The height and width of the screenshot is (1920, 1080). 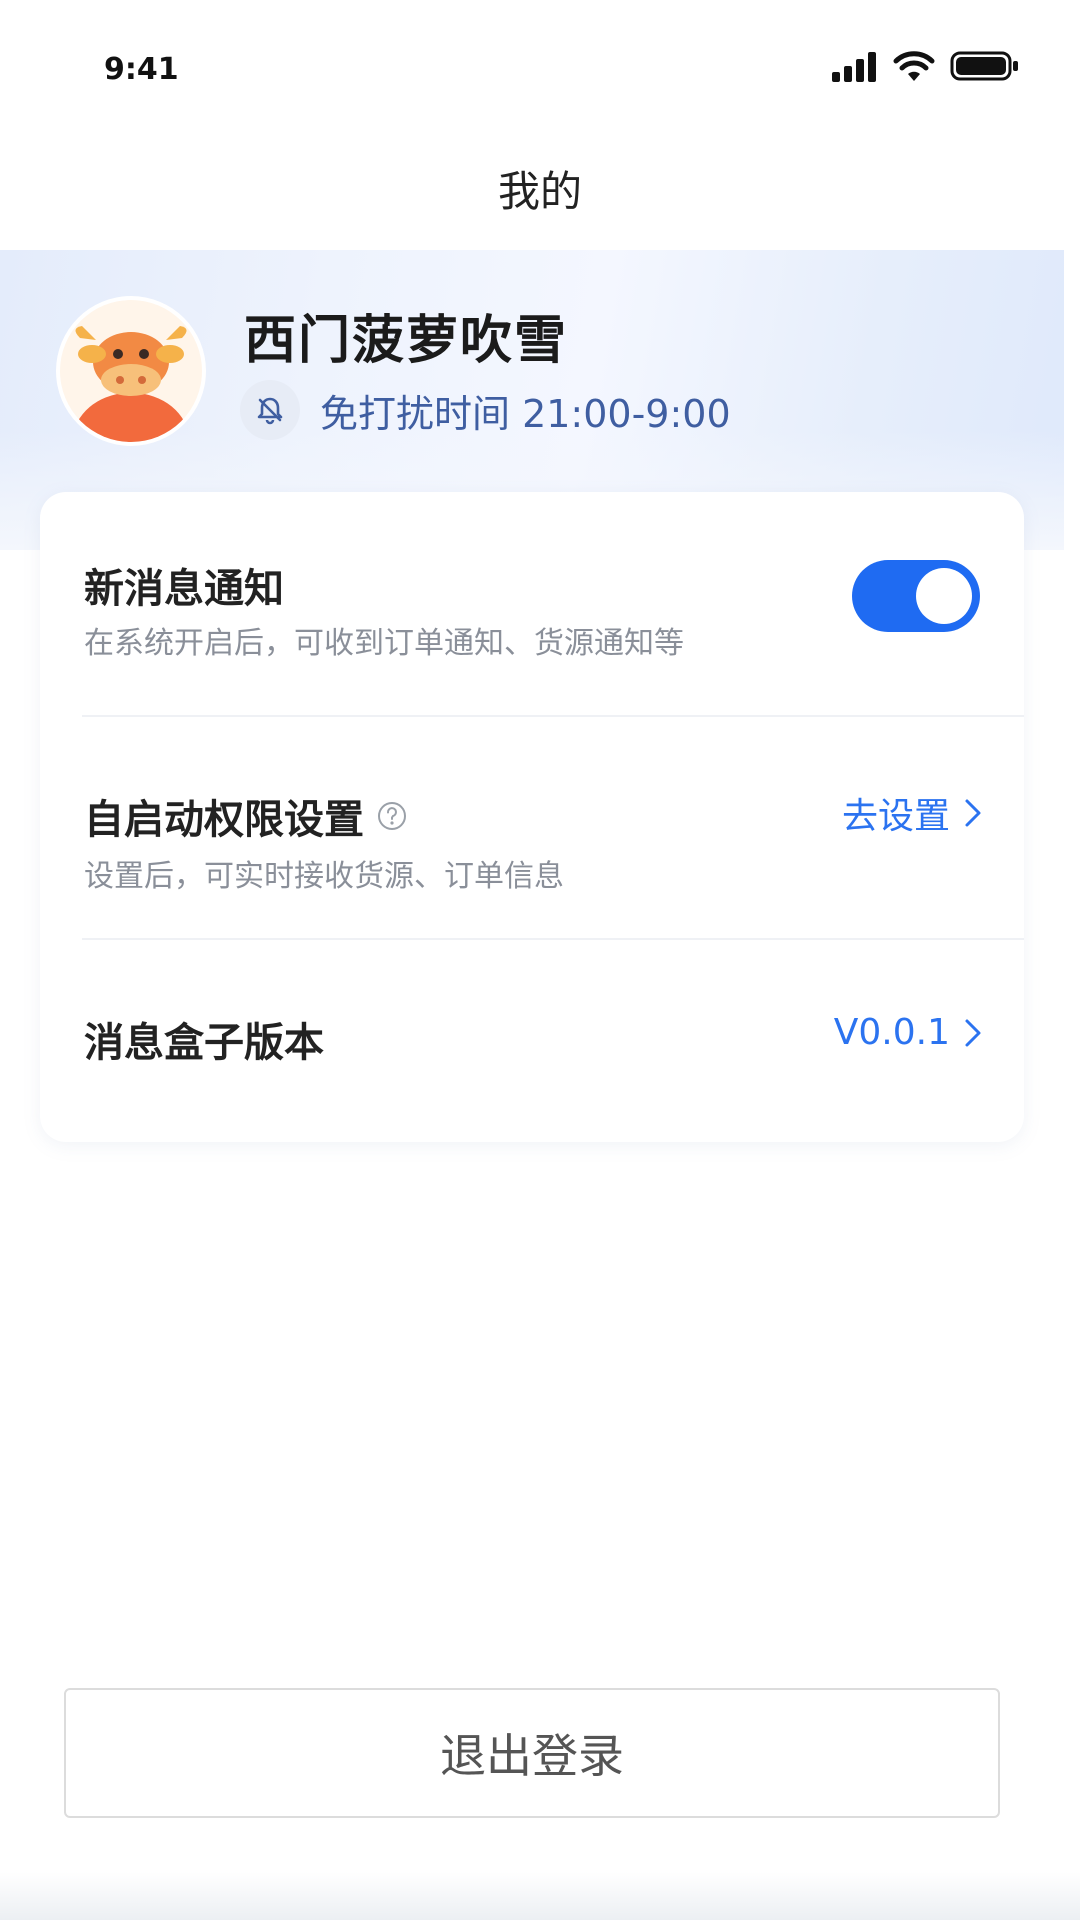 I want to click on bell-off-icon, so click(x=270, y=411).